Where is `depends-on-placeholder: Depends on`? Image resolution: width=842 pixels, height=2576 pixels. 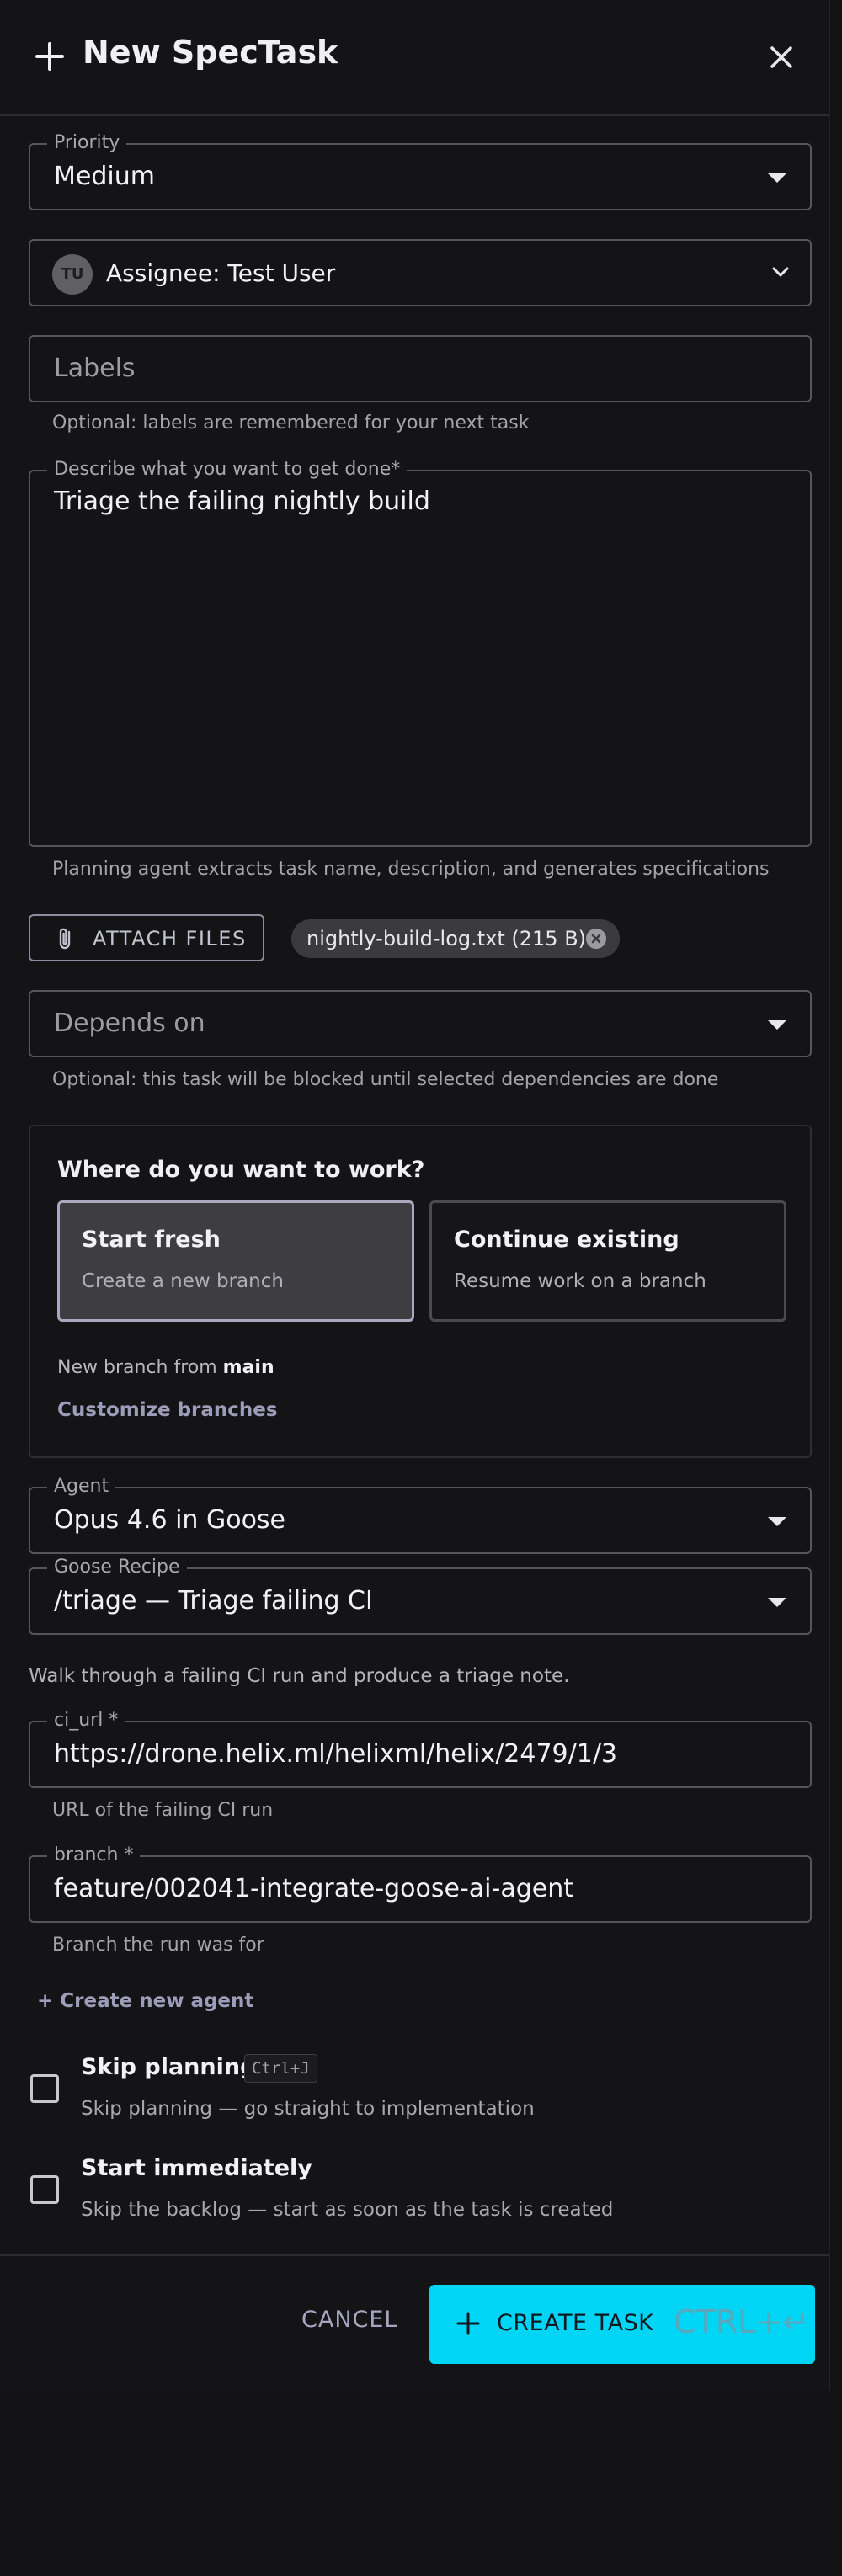 depends-on-placeholder: Depends on is located at coordinates (129, 1024).